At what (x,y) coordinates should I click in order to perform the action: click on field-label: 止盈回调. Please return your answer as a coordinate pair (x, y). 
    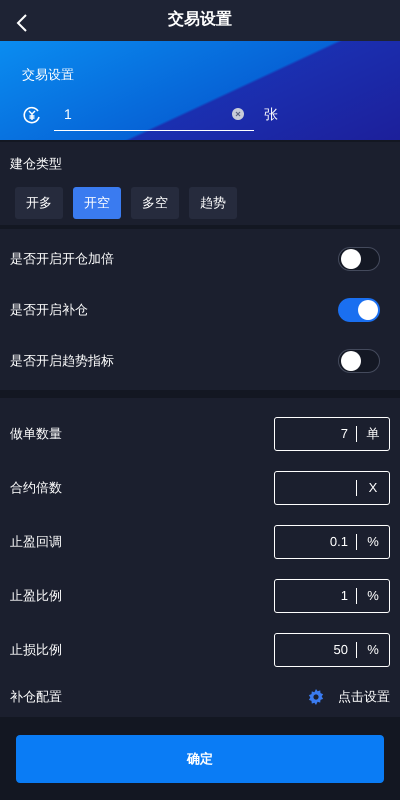
    Looking at the image, I should click on (36, 542).